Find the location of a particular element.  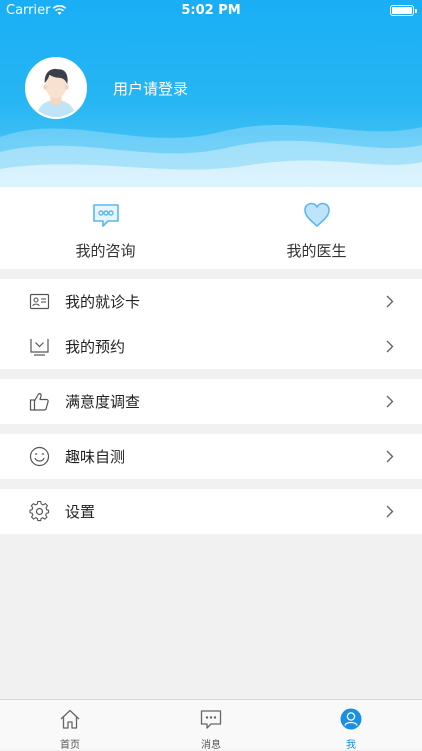

menu-group-survey: 满意度调查 is located at coordinates (211, 401).